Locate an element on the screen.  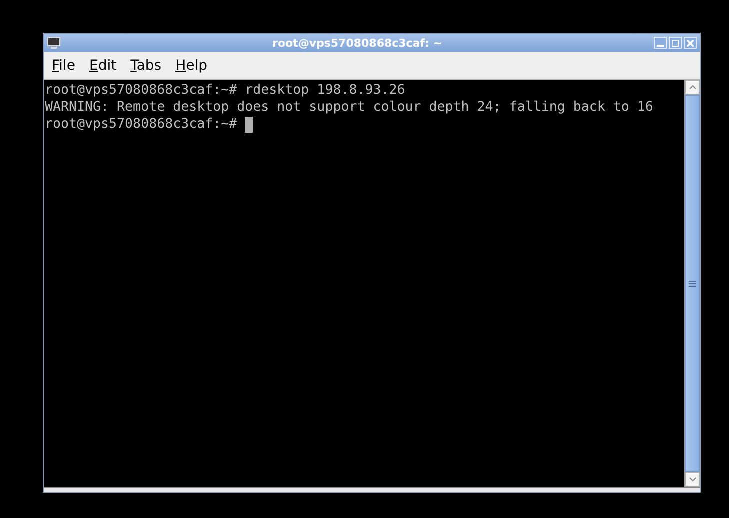
menu-item: Help is located at coordinates (191, 66).